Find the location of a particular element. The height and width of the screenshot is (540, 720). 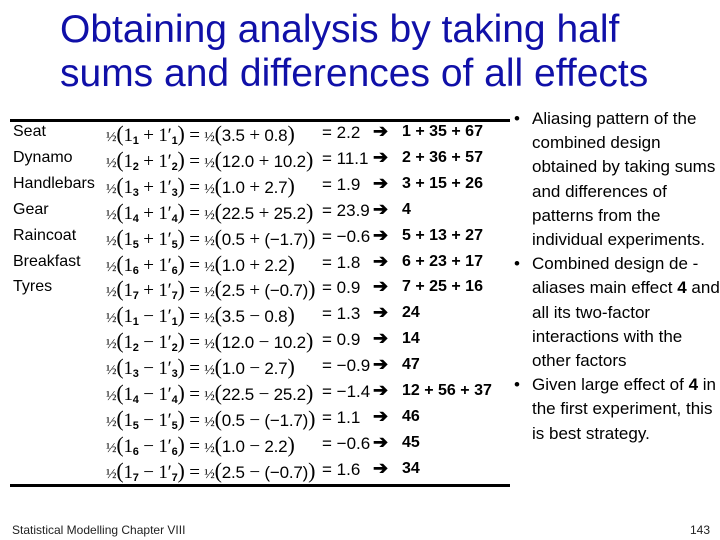

factor-name: Dynamo is located at coordinates (43, 157).